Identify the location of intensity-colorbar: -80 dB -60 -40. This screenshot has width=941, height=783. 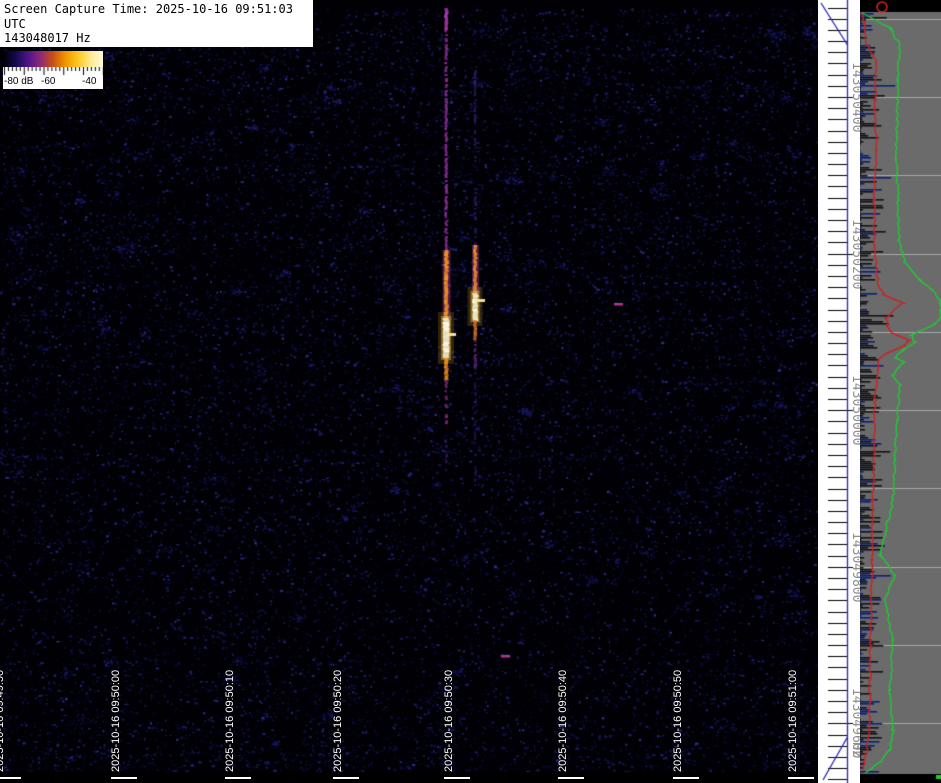
(53, 70).